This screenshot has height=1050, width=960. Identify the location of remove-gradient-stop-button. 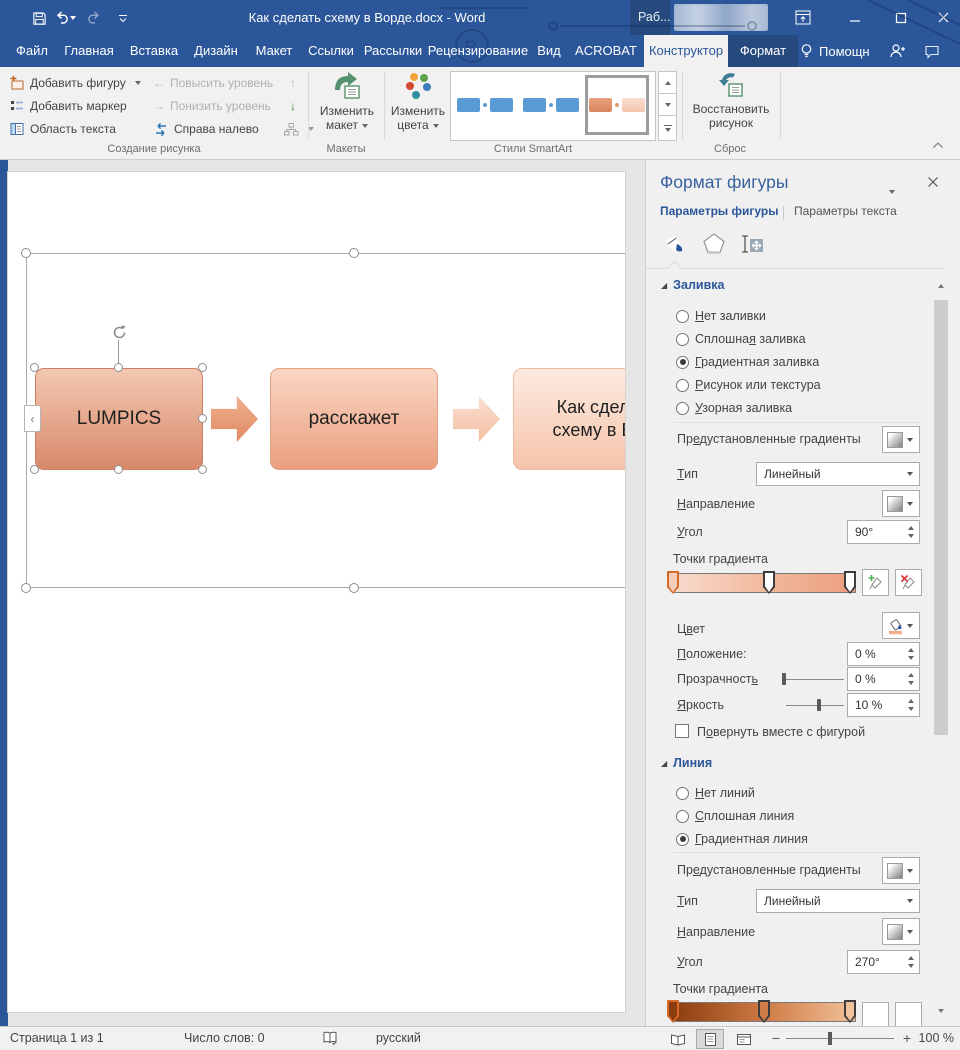
(908, 582).